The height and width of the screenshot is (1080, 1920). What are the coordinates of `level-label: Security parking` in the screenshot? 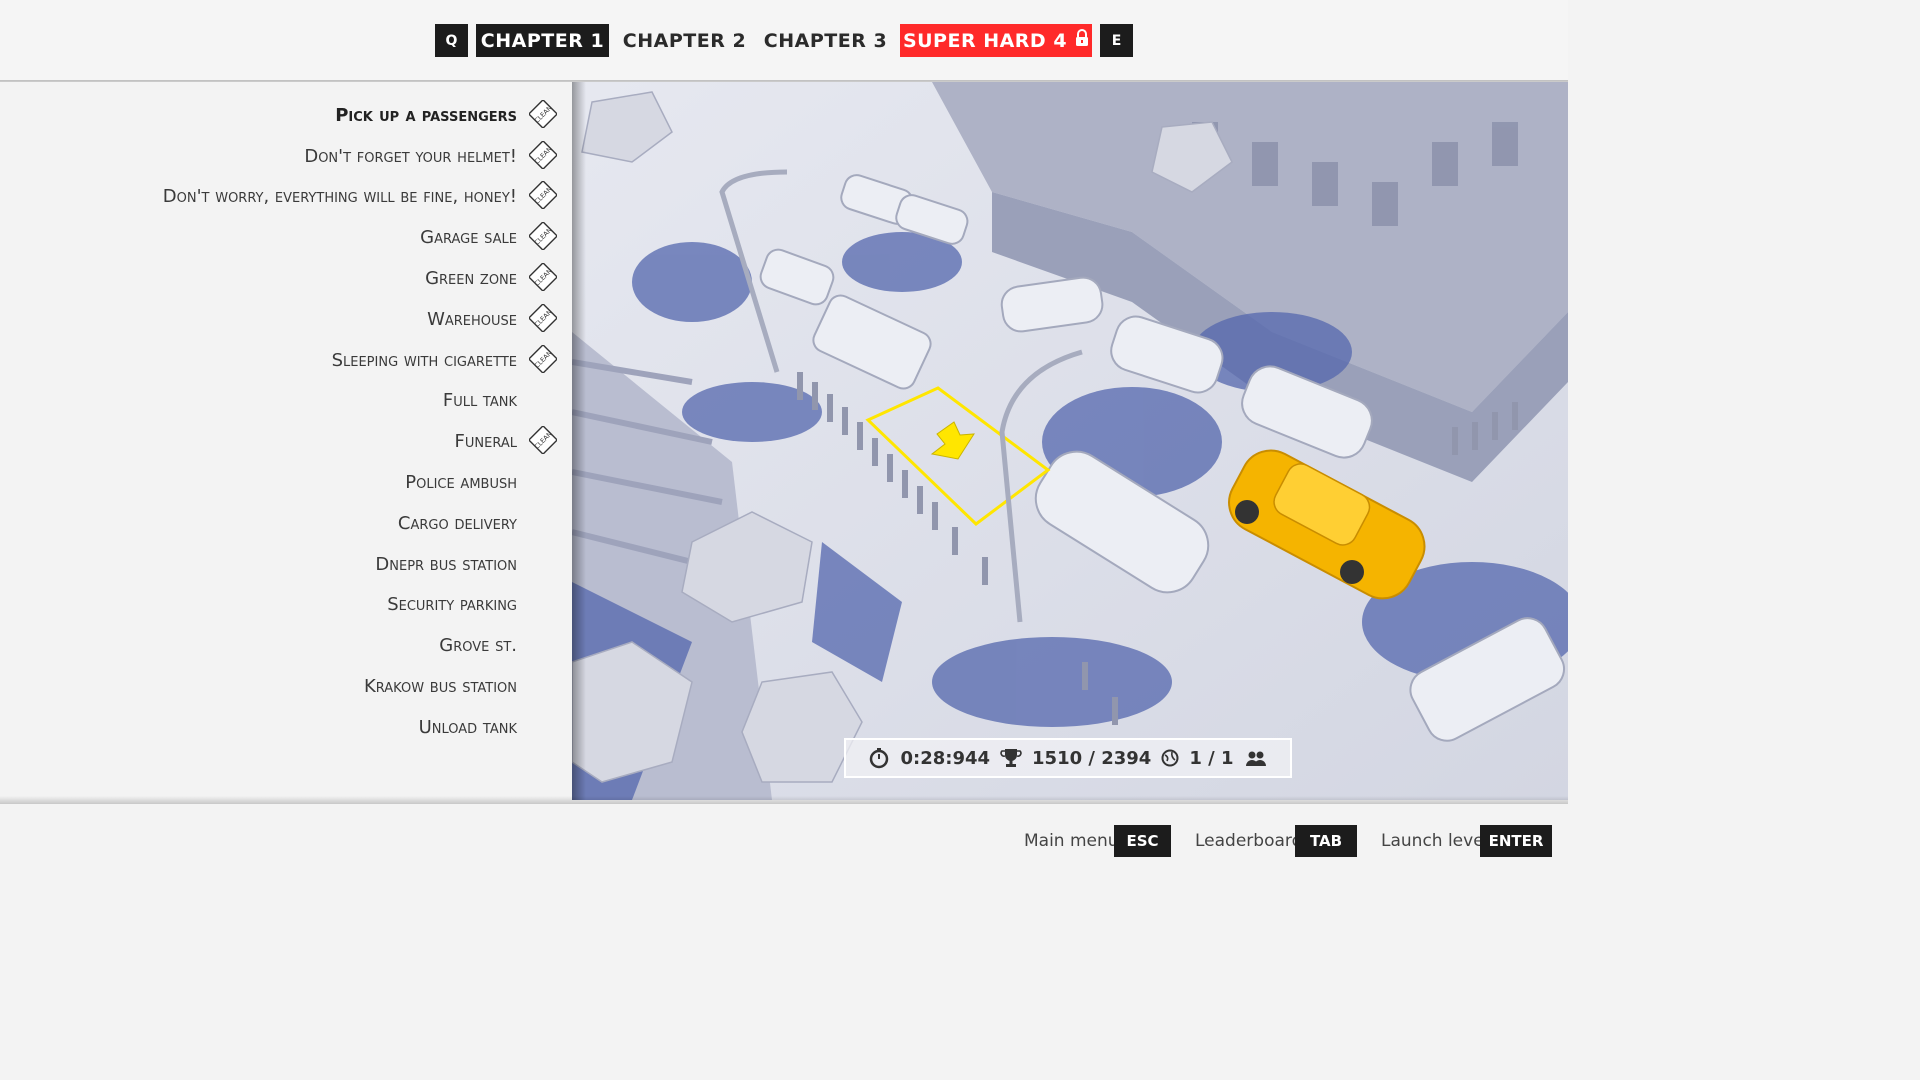 It's located at (452, 604).